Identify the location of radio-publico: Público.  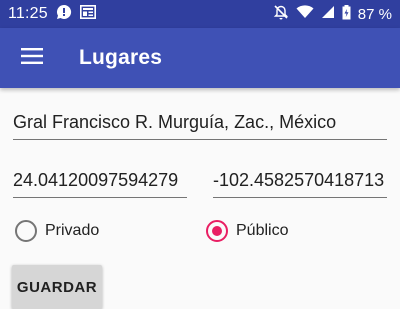
(247, 231).